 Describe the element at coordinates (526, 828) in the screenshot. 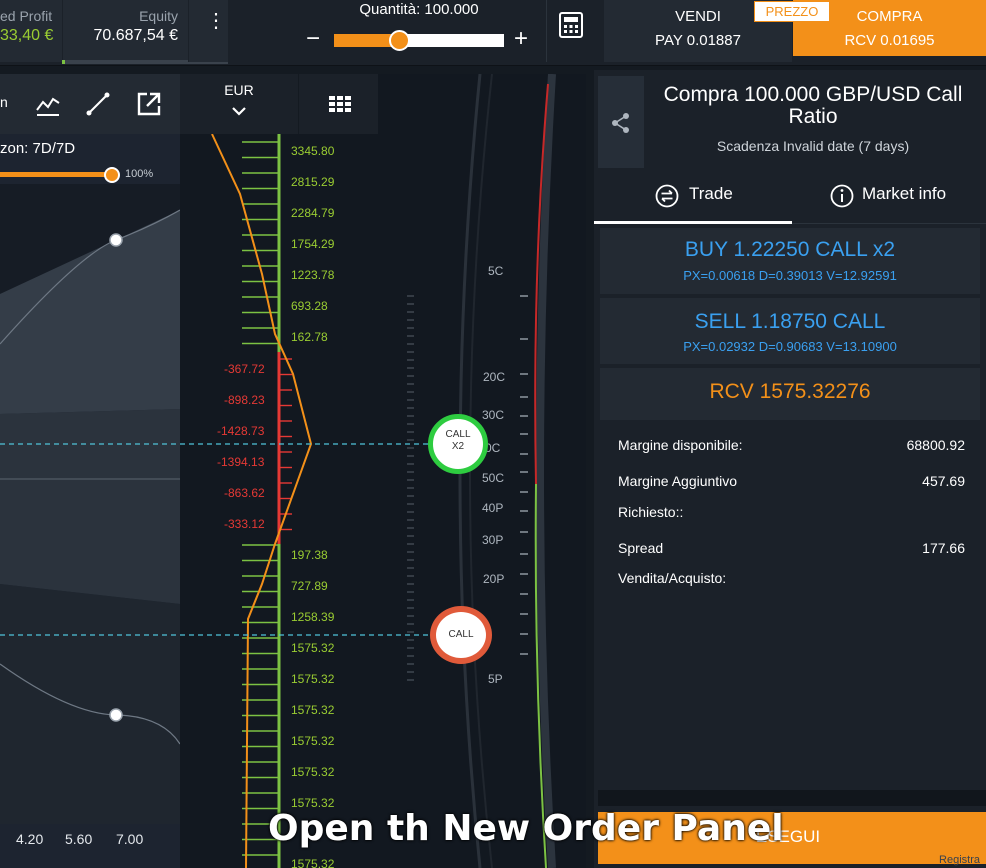

I see `caption-overlay: Open th New Order Panel` at that location.